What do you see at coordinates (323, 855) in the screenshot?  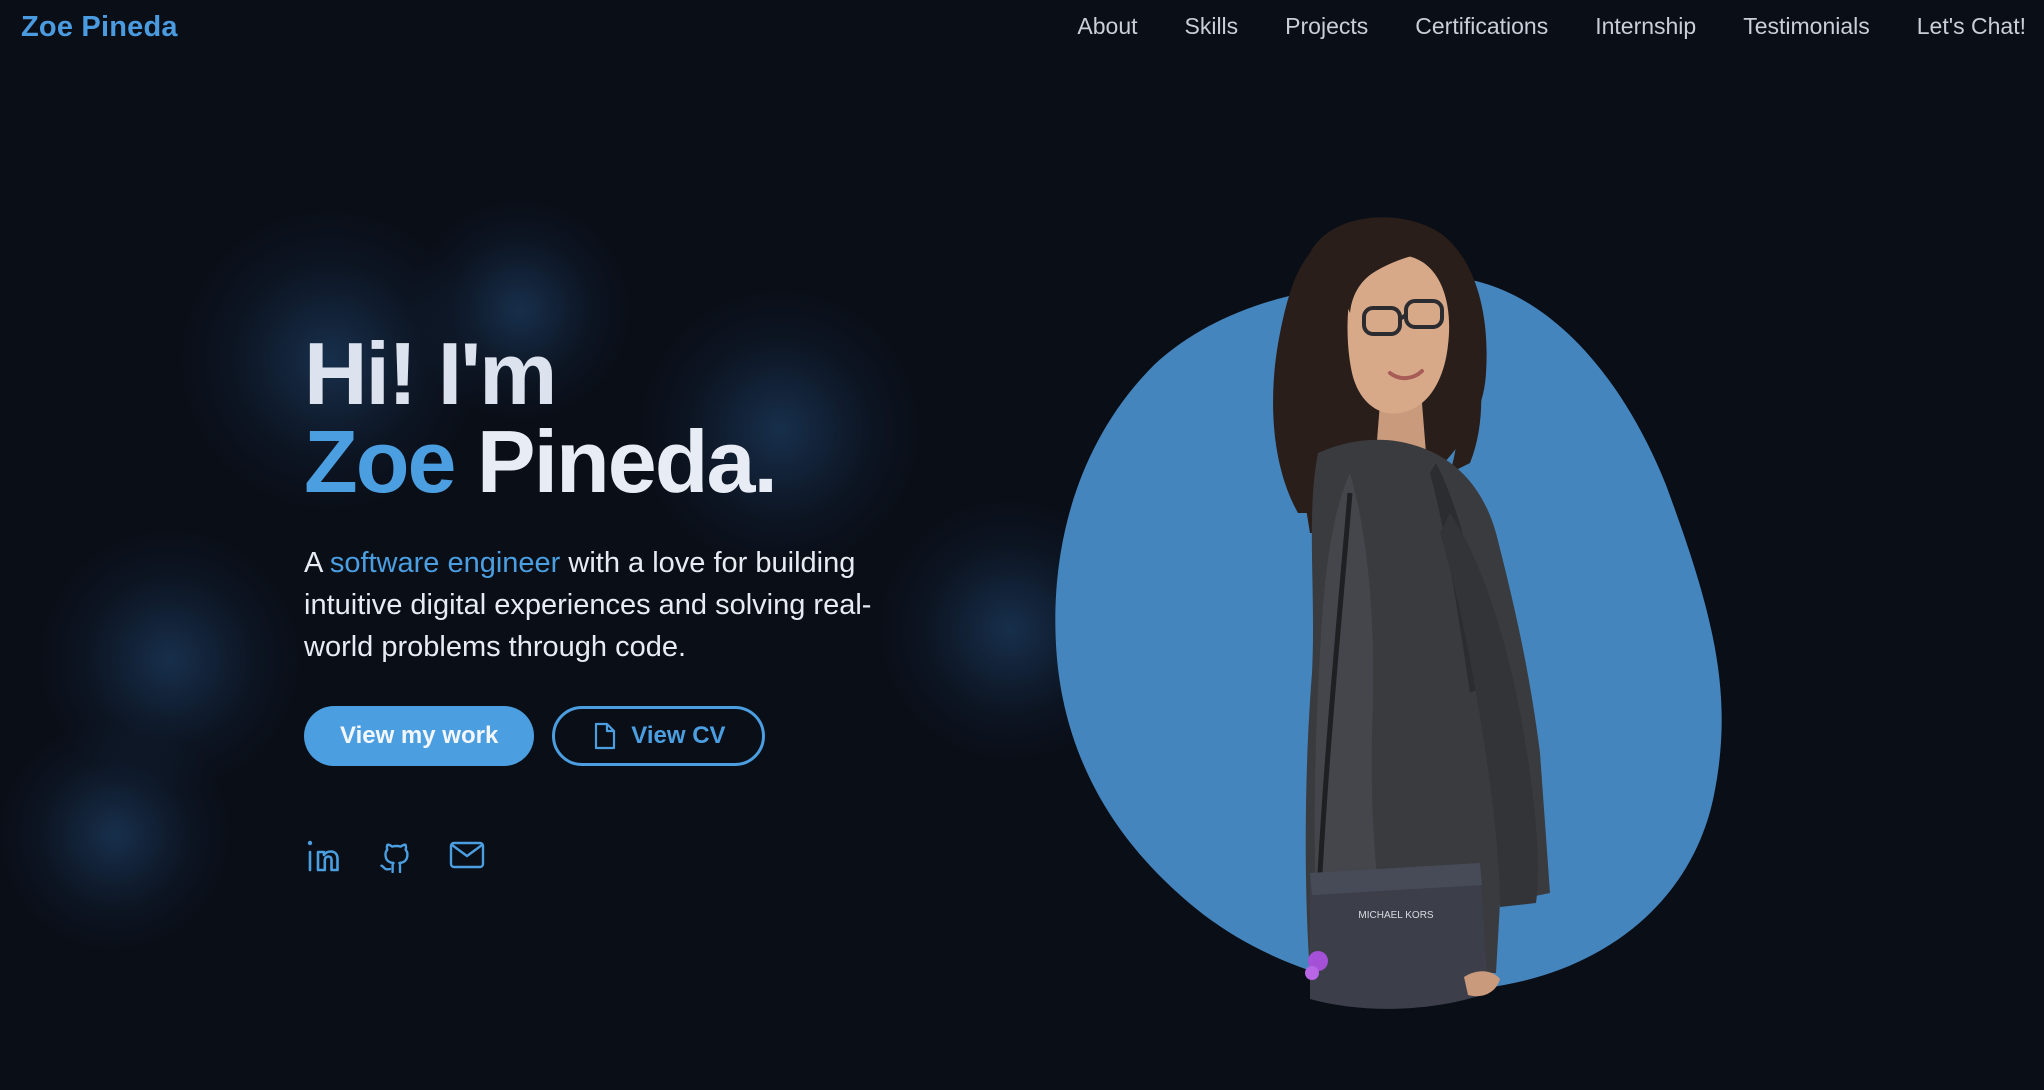 I see `linkedin-icon` at bounding box center [323, 855].